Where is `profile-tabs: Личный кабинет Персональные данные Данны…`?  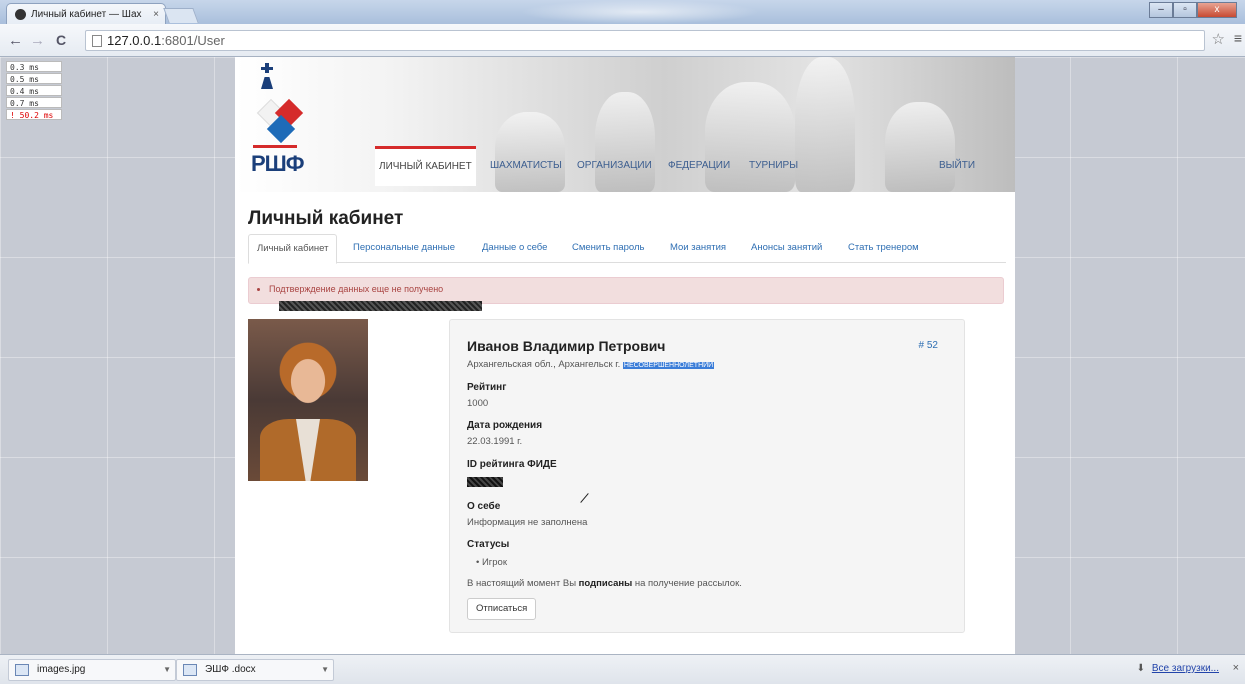 profile-tabs: Личный кабинет Персональные данные Данны… is located at coordinates (627, 249).